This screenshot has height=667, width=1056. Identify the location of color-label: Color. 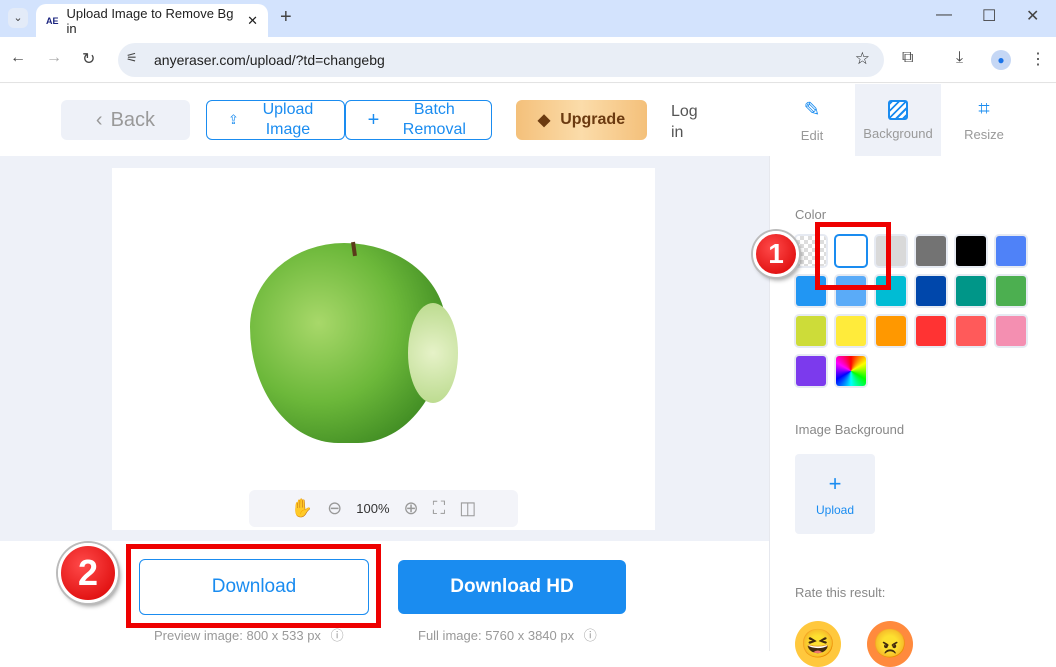
(811, 214).